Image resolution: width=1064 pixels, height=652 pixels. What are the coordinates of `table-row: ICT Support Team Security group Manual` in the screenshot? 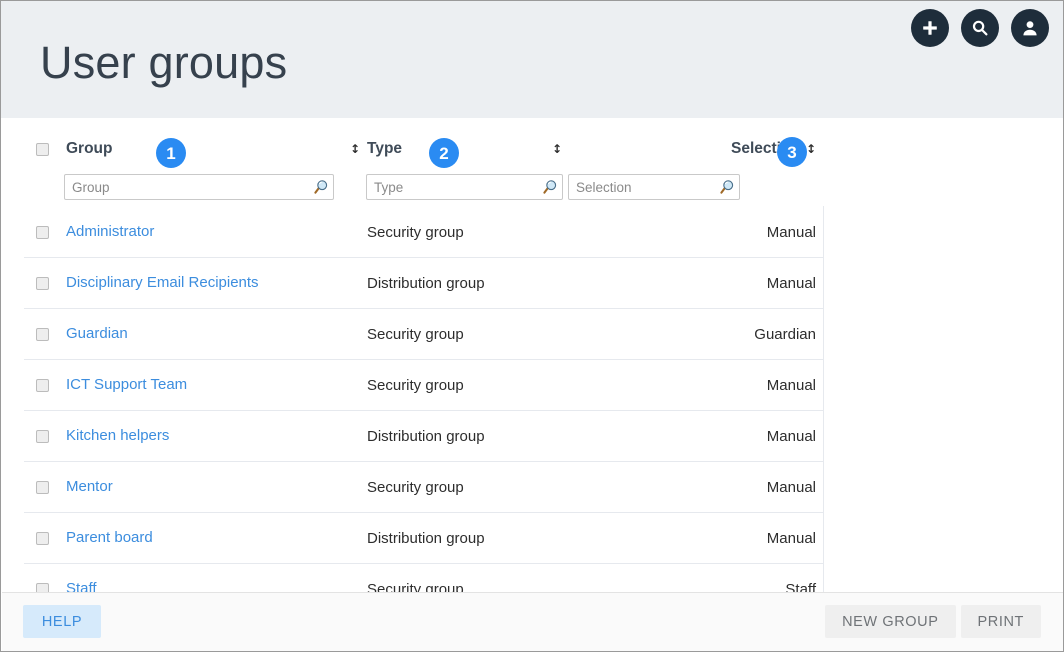 It's located at (424, 384).